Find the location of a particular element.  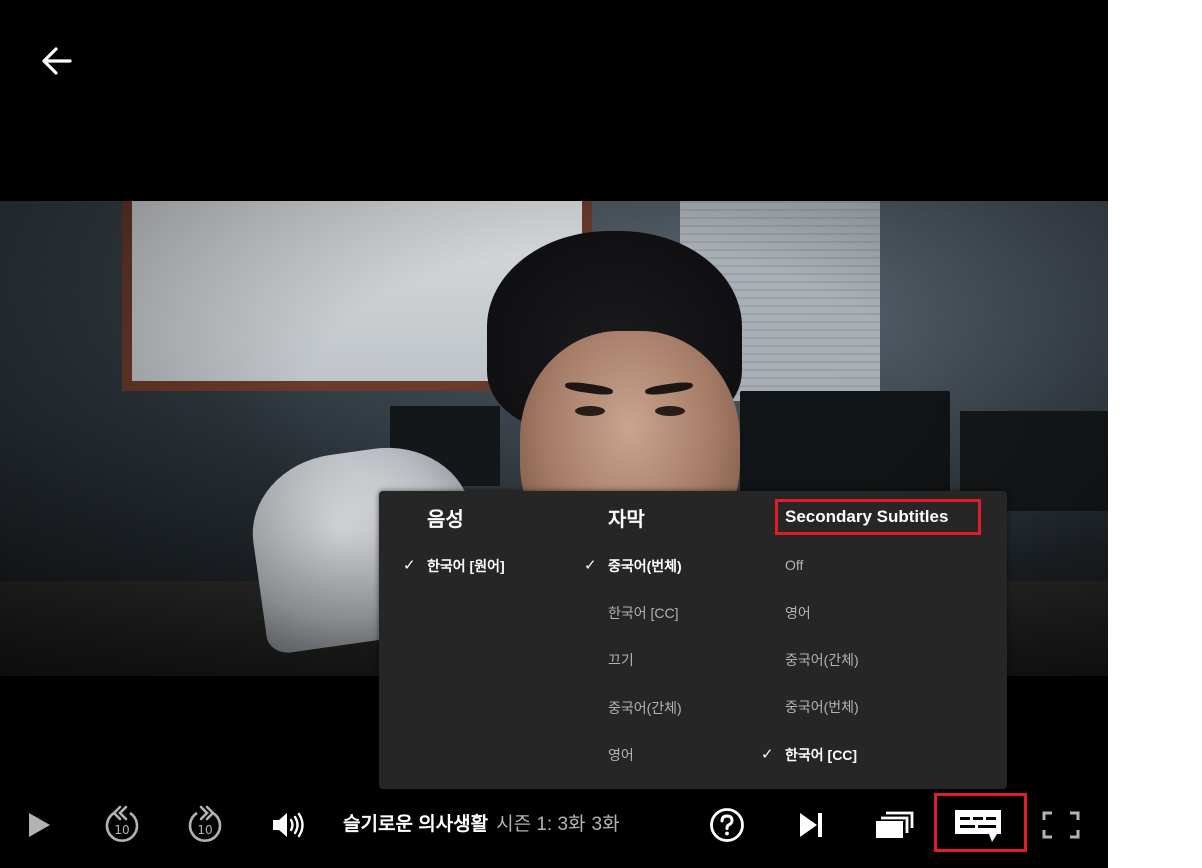

fullscreen-icon is located at coordinates (1061, 825).